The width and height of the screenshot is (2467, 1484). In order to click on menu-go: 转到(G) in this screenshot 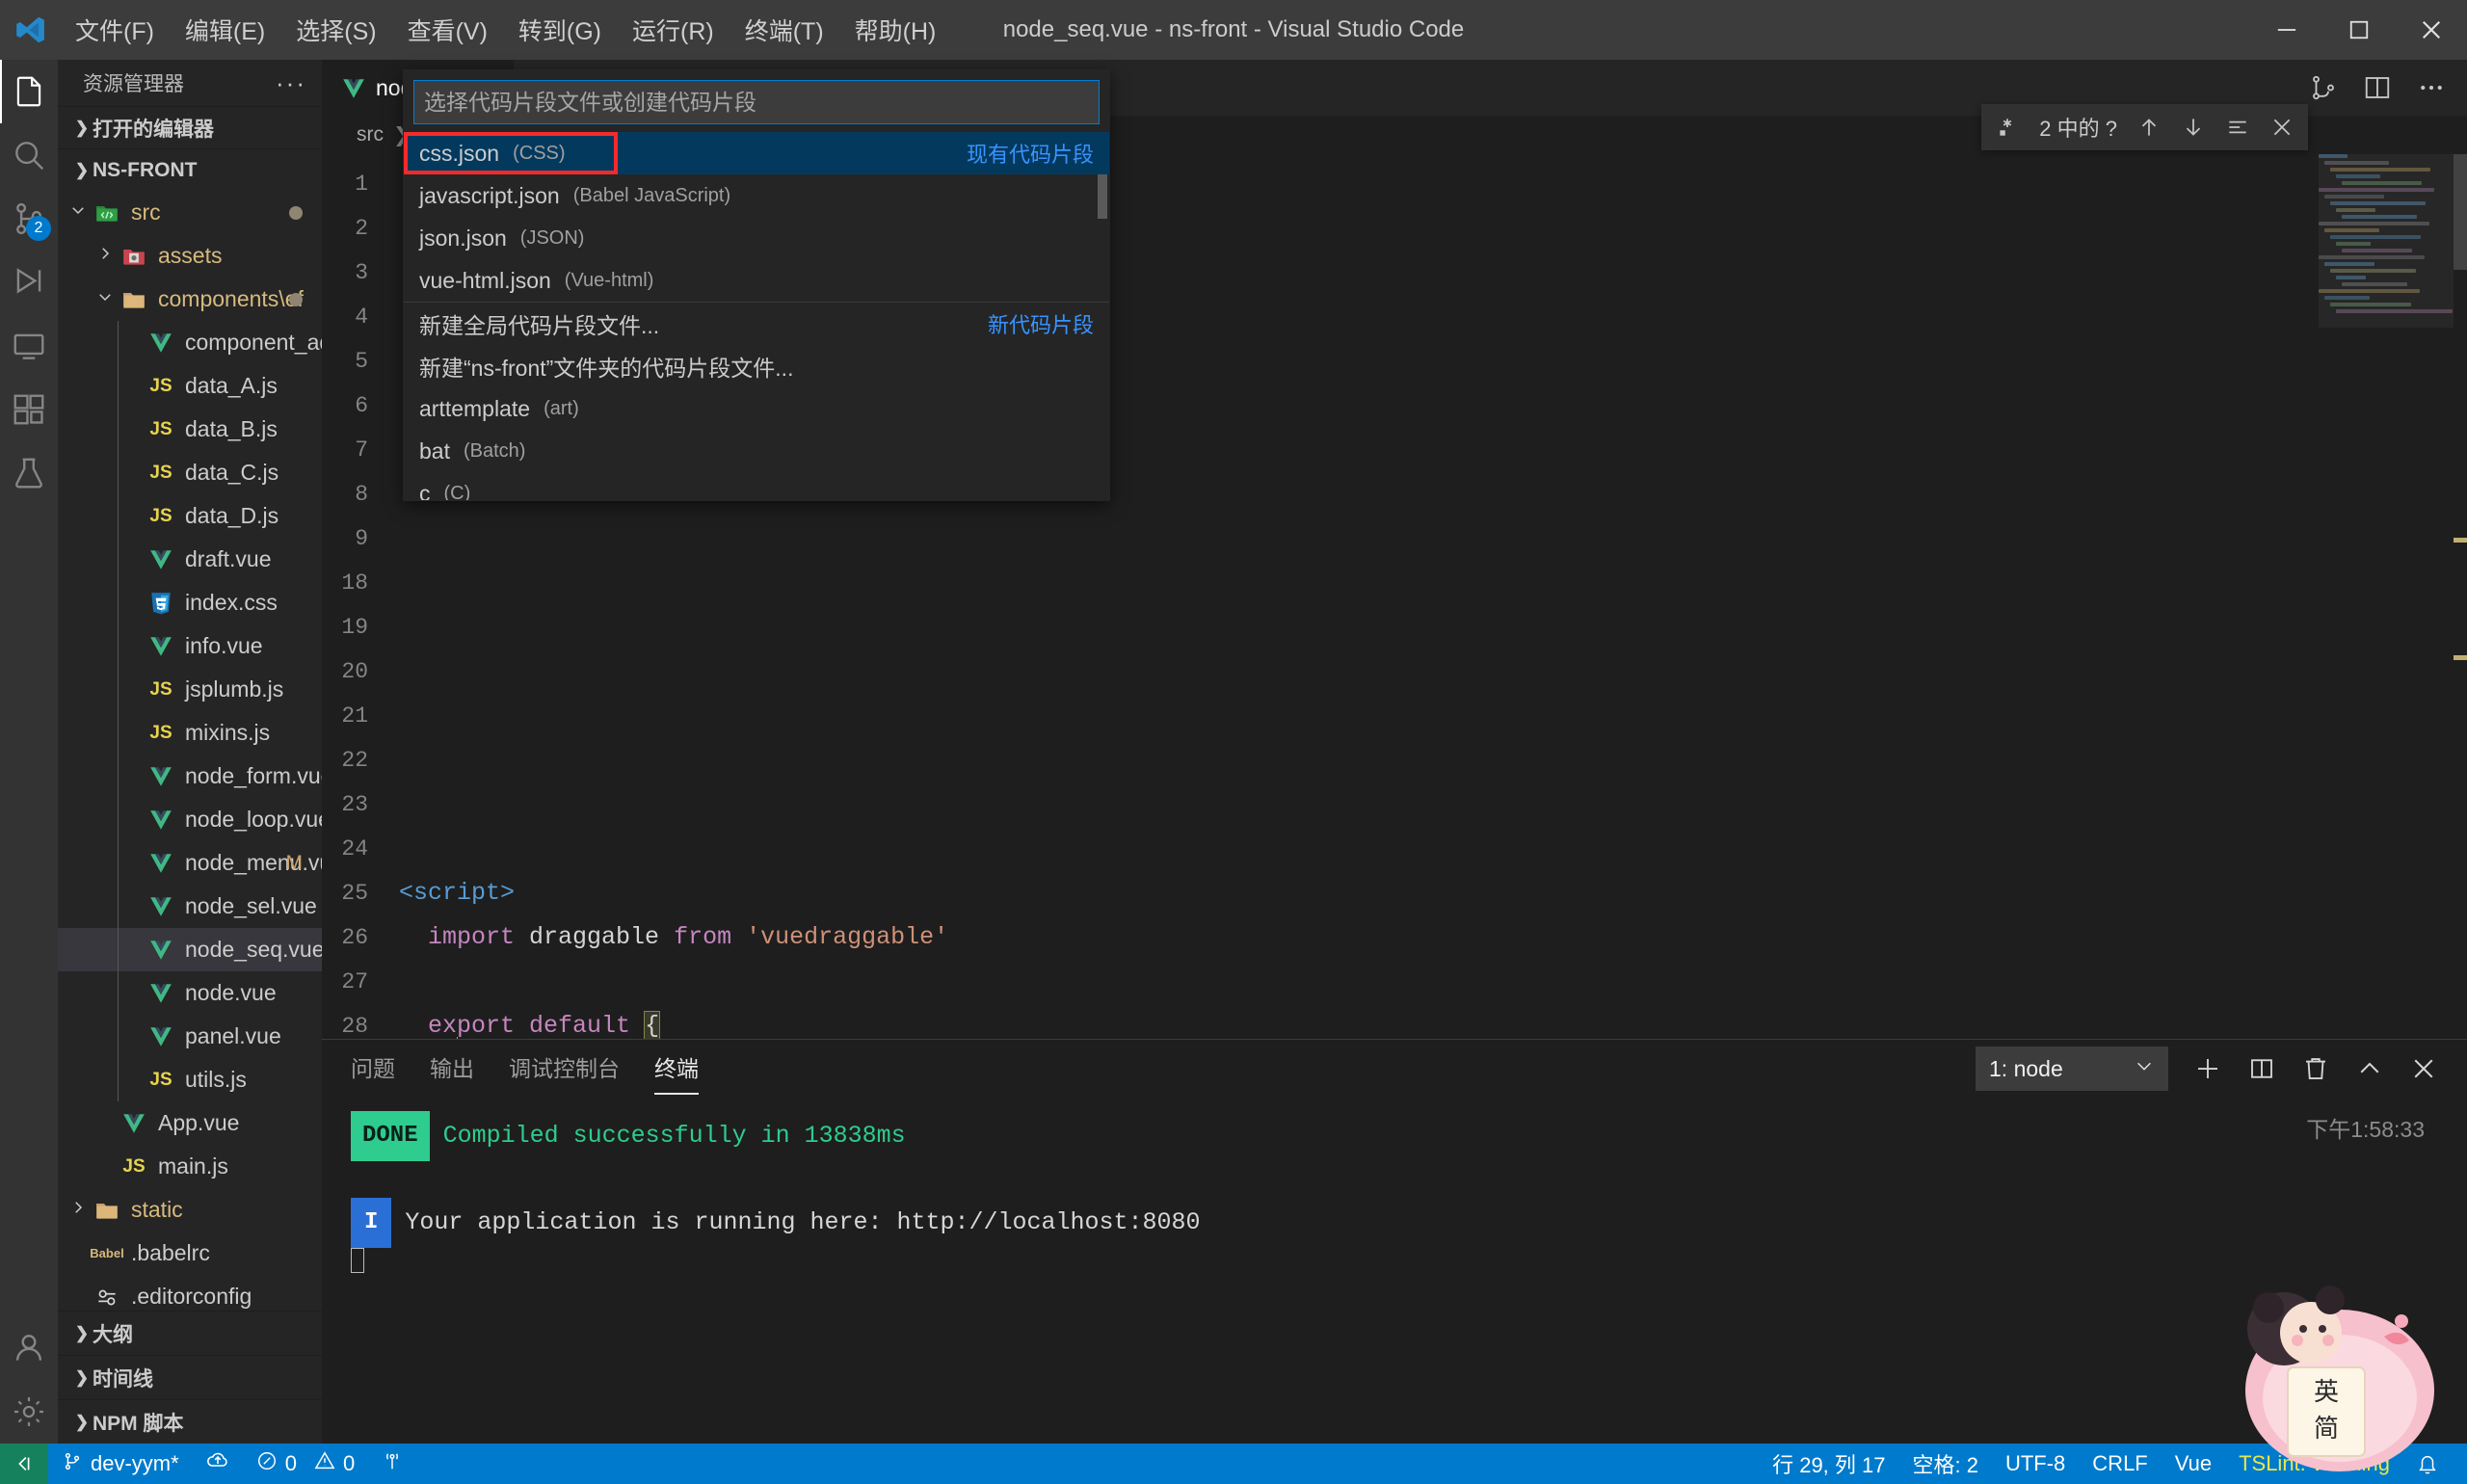, I will do `click(560, 30)`.